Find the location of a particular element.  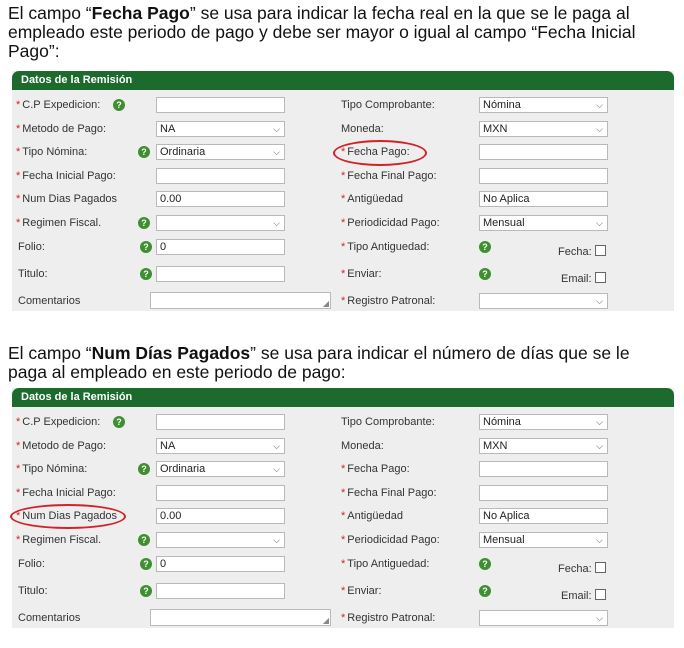

field-name-emphasis: Num Días Pagados is located at coordinates (171, 353).